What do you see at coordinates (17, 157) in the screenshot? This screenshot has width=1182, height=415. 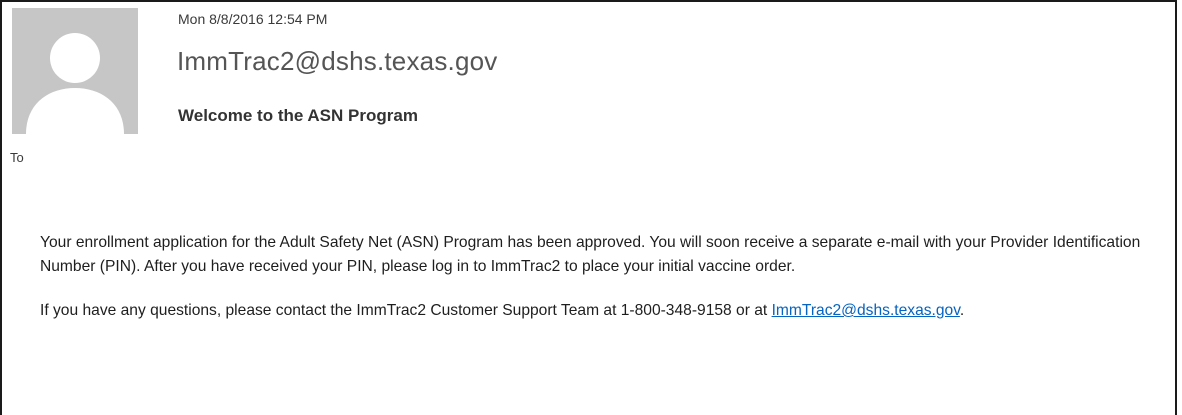 I see `to-label: To` at bounding box center [17, 157].